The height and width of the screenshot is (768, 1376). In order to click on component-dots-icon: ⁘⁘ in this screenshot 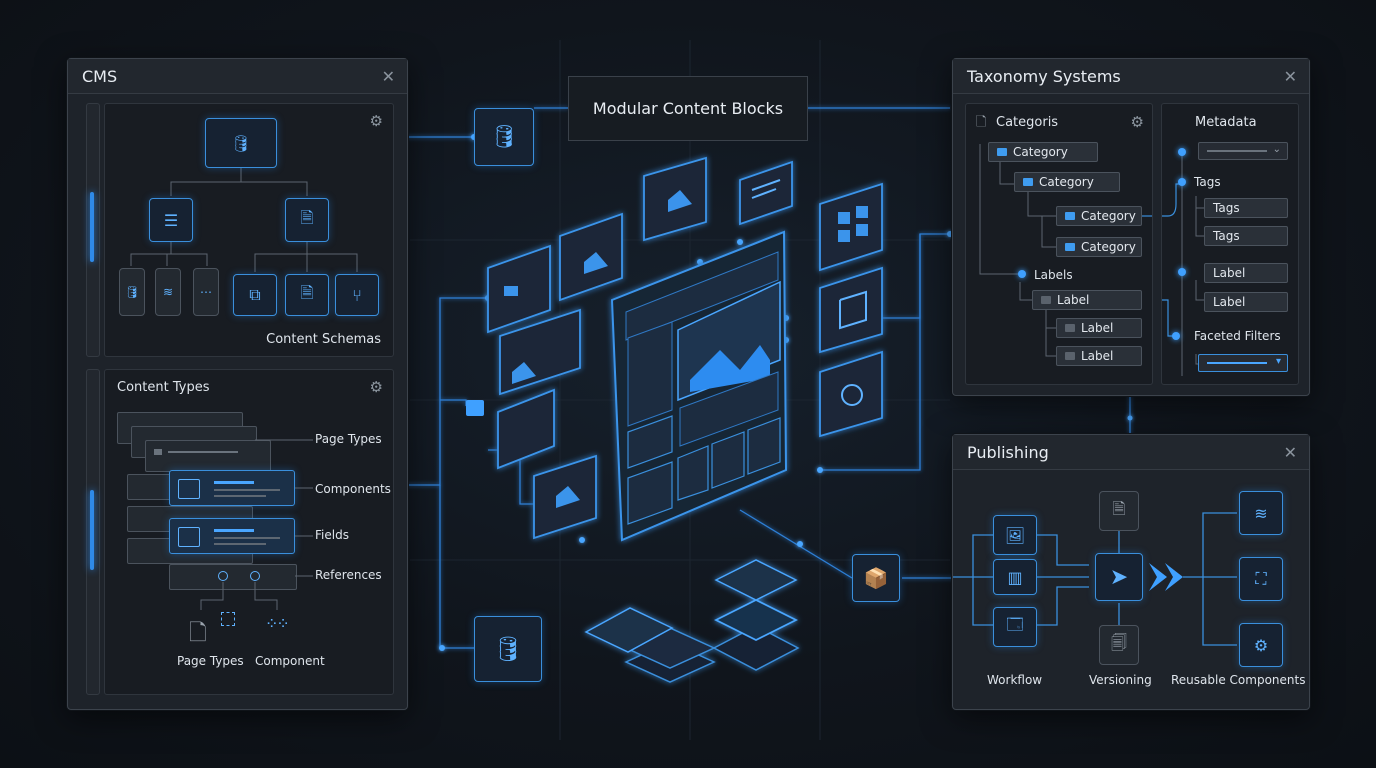, I will do `click(277, 623)`.